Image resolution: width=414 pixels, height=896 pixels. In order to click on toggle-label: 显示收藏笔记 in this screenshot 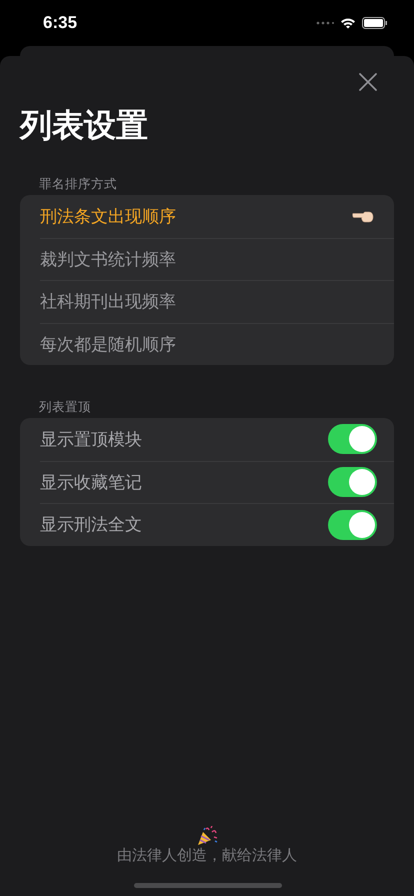, I will do `click(91, 483)`.